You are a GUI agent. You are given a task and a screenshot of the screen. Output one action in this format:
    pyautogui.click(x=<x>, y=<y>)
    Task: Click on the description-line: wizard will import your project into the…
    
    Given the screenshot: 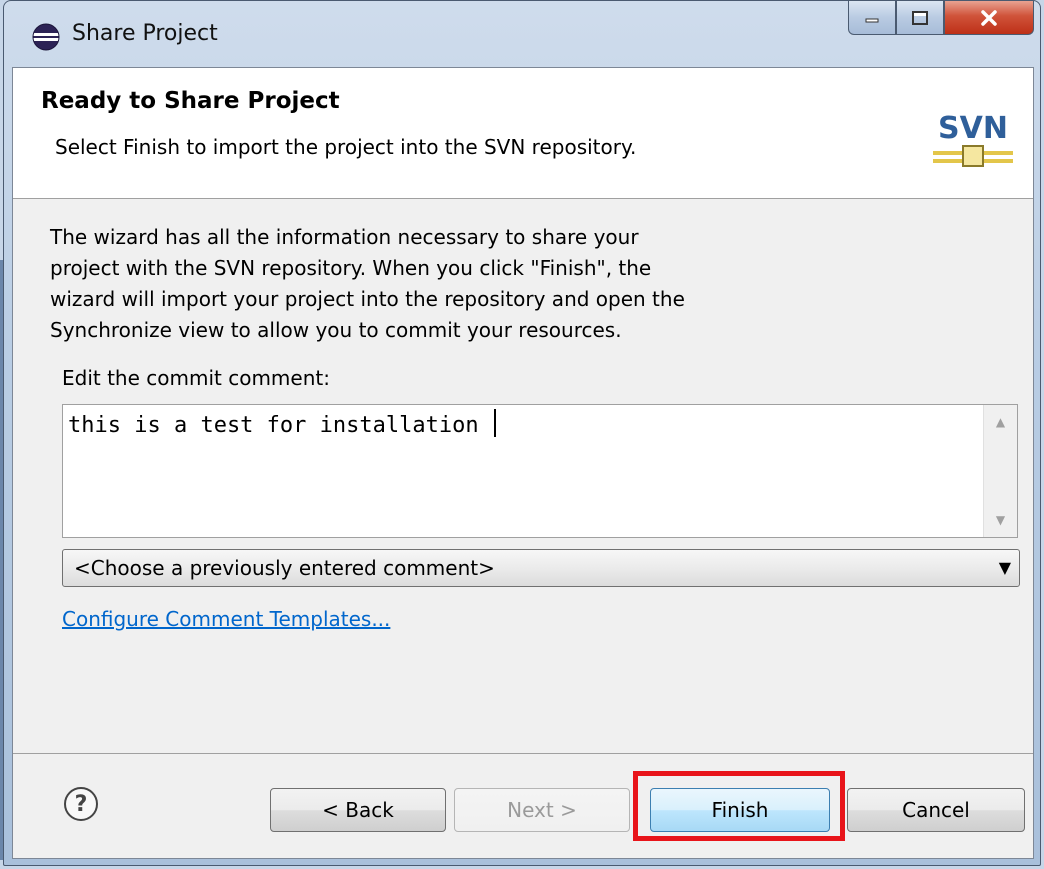 What is the action you would take?
    pyautogui.click(x=367, y=299)
    